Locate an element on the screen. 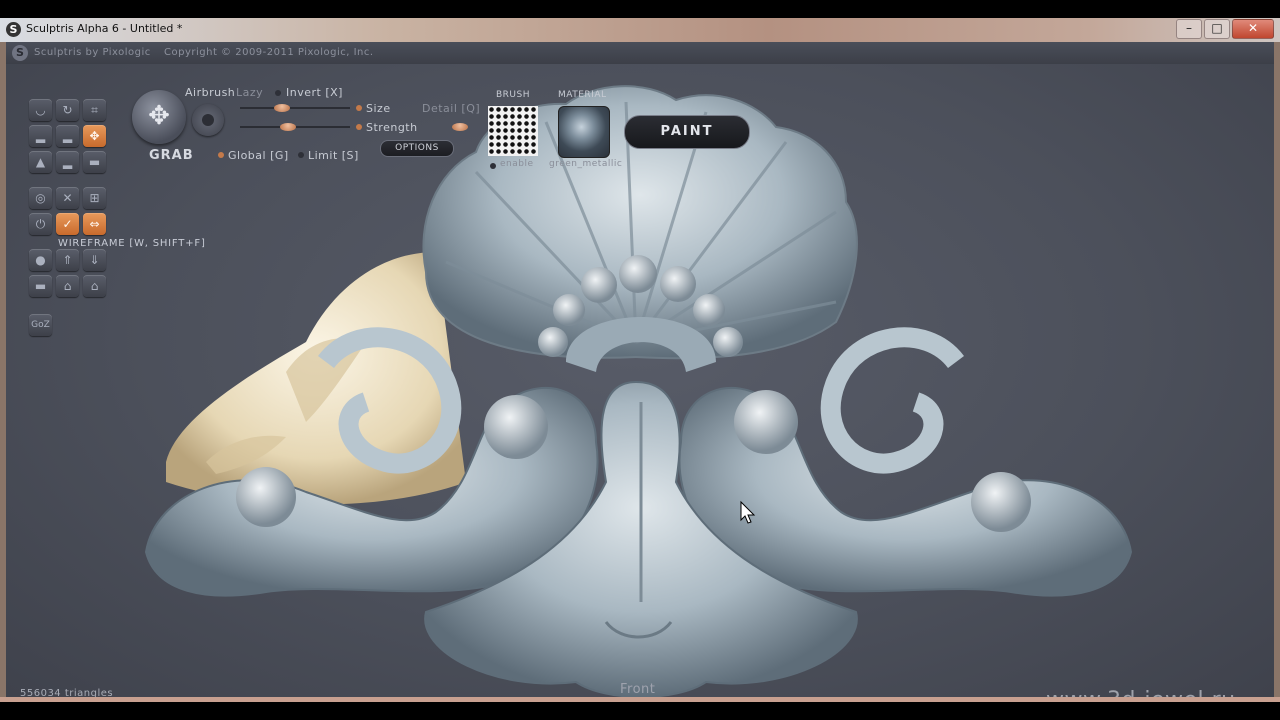 This screenshot has width=1280, height=720. move-arrows-icon: ✥ is located at coordinates (159, 117).